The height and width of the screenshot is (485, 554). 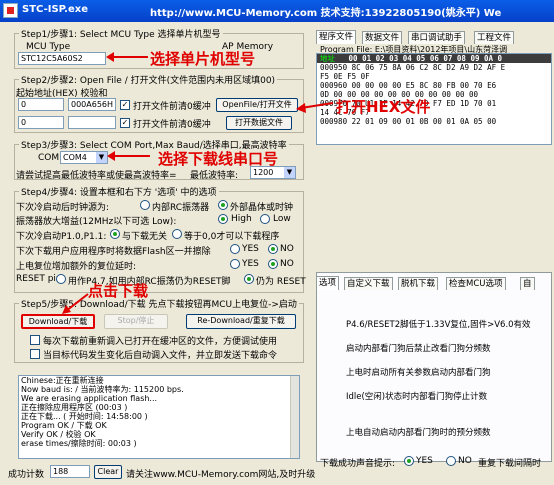 What do you see at coordinates (203, 59) in the screenshot?
I see `annotation-select-mcu: 选择单片机型号` at bounding box center [203, 59].